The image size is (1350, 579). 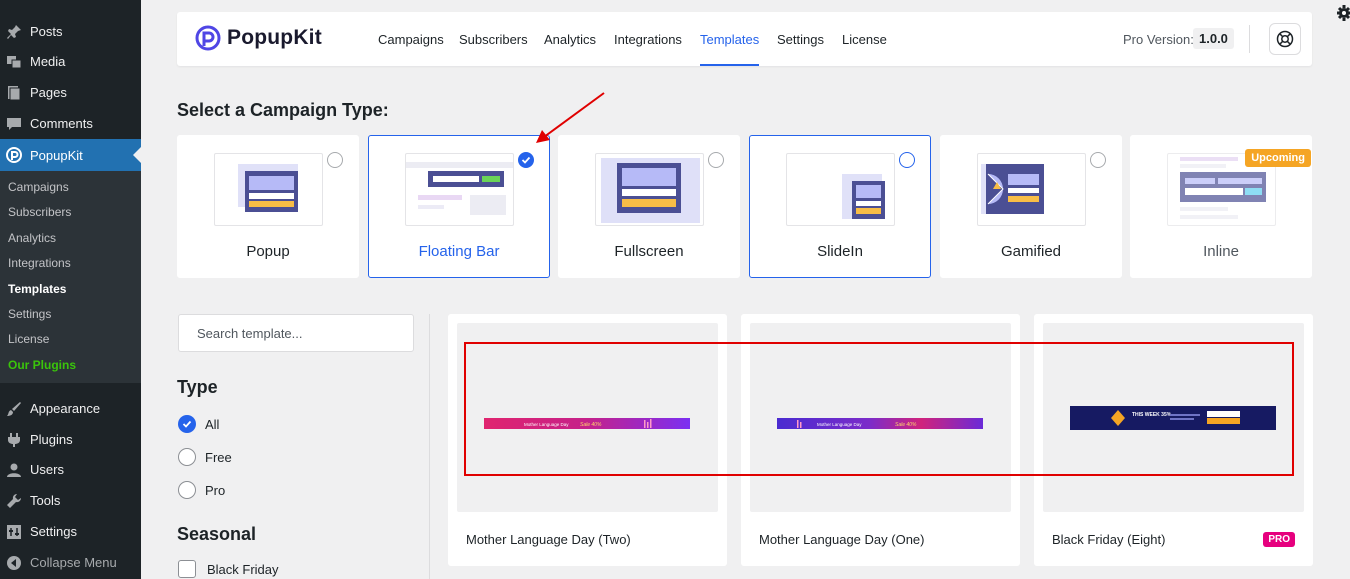 I want to click on help-button, so click(x=1285, y=39).